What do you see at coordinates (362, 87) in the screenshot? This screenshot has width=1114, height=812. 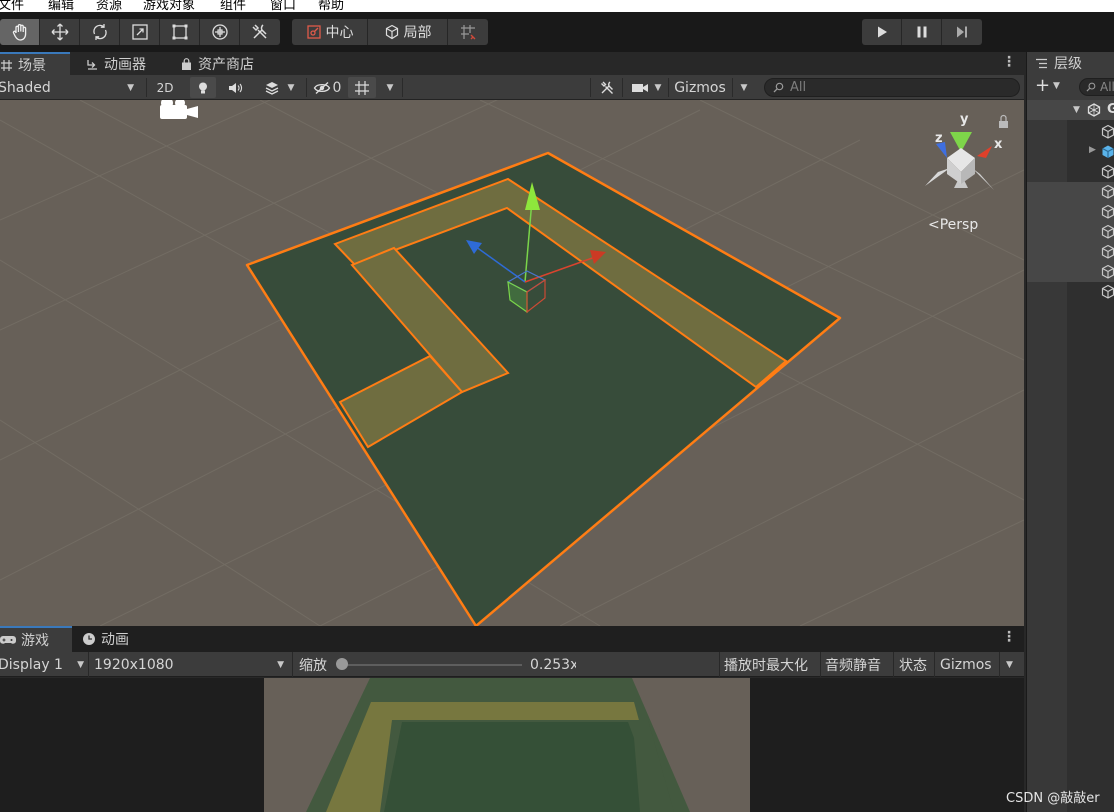 I see `grid-toggle` at bounding box center [362, 87].